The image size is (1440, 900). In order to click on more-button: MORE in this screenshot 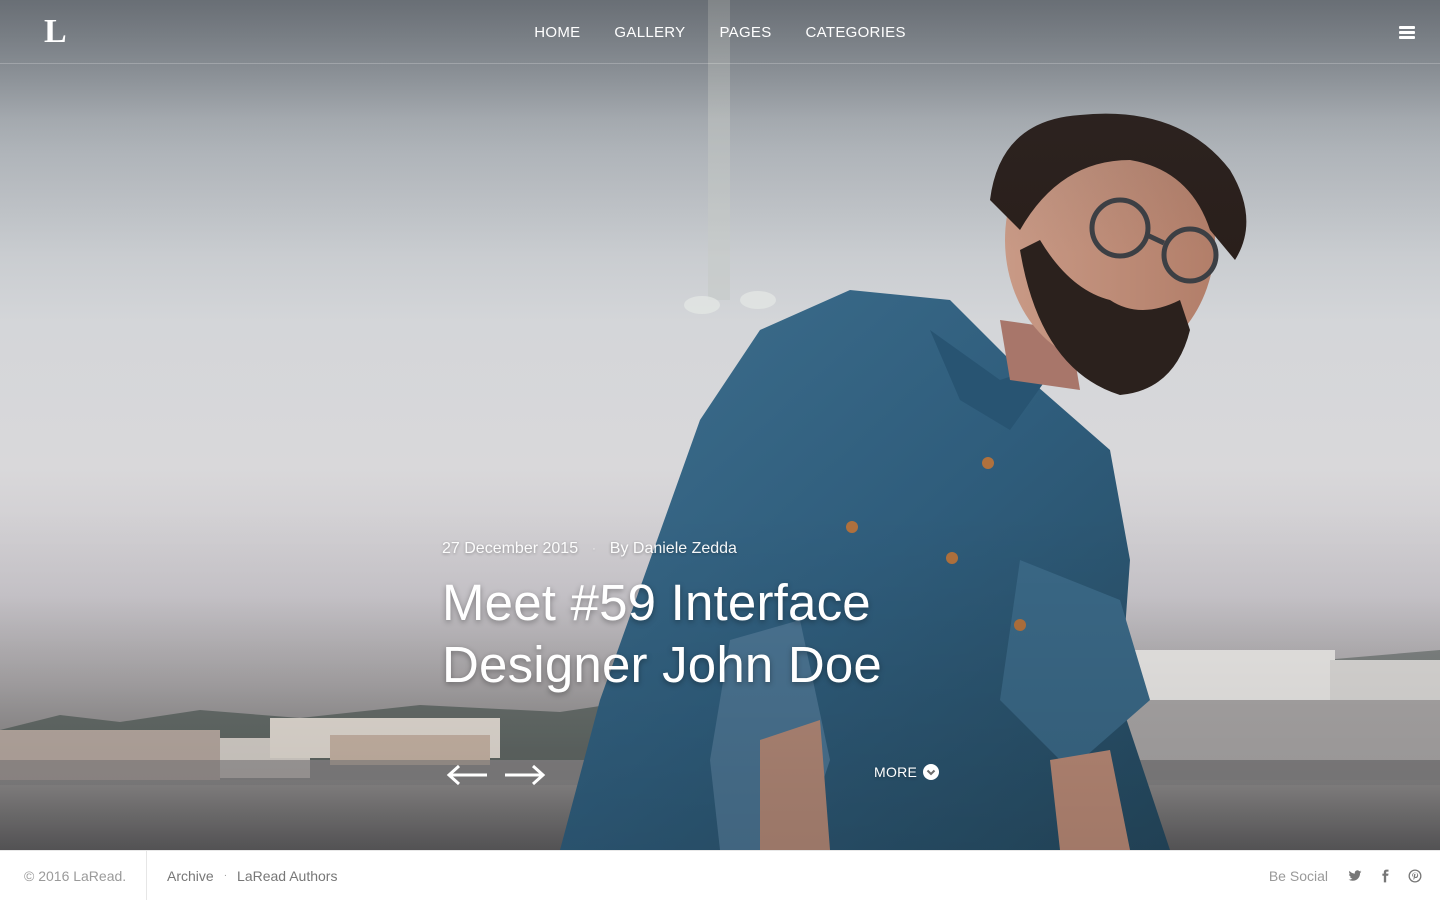, I will do `click(907, 772)`.